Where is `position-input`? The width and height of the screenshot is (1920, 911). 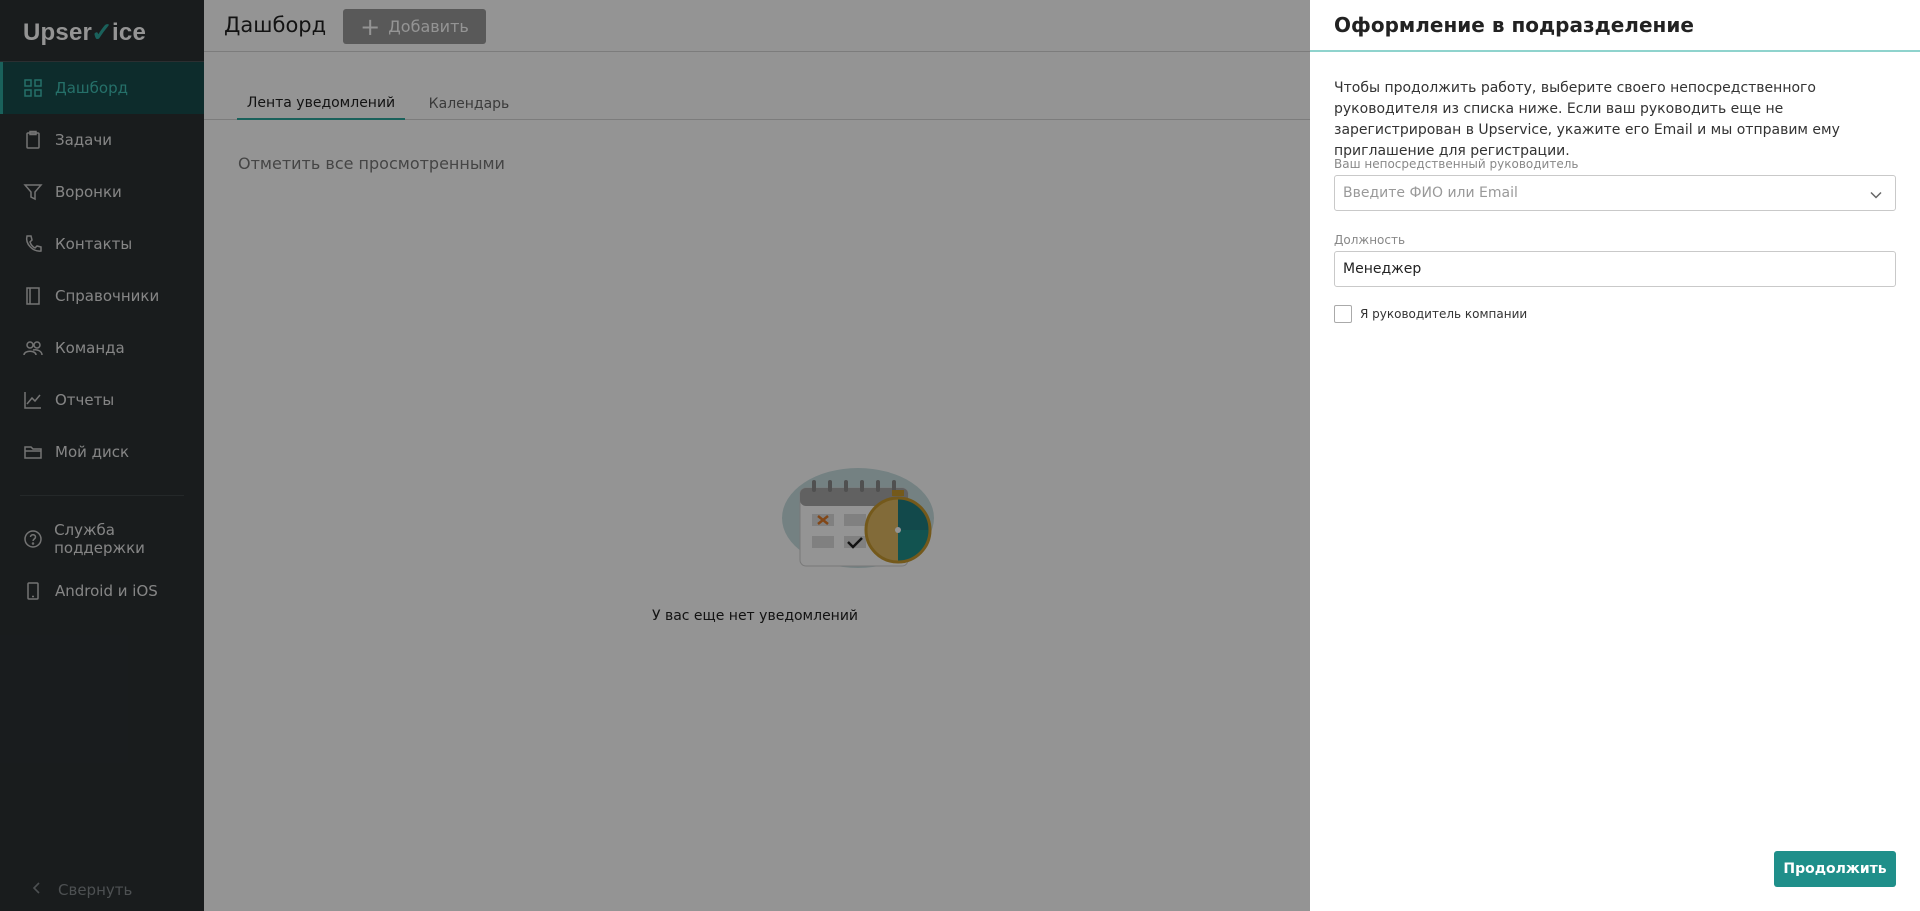 position-input is located at coordinates (1615, 269).